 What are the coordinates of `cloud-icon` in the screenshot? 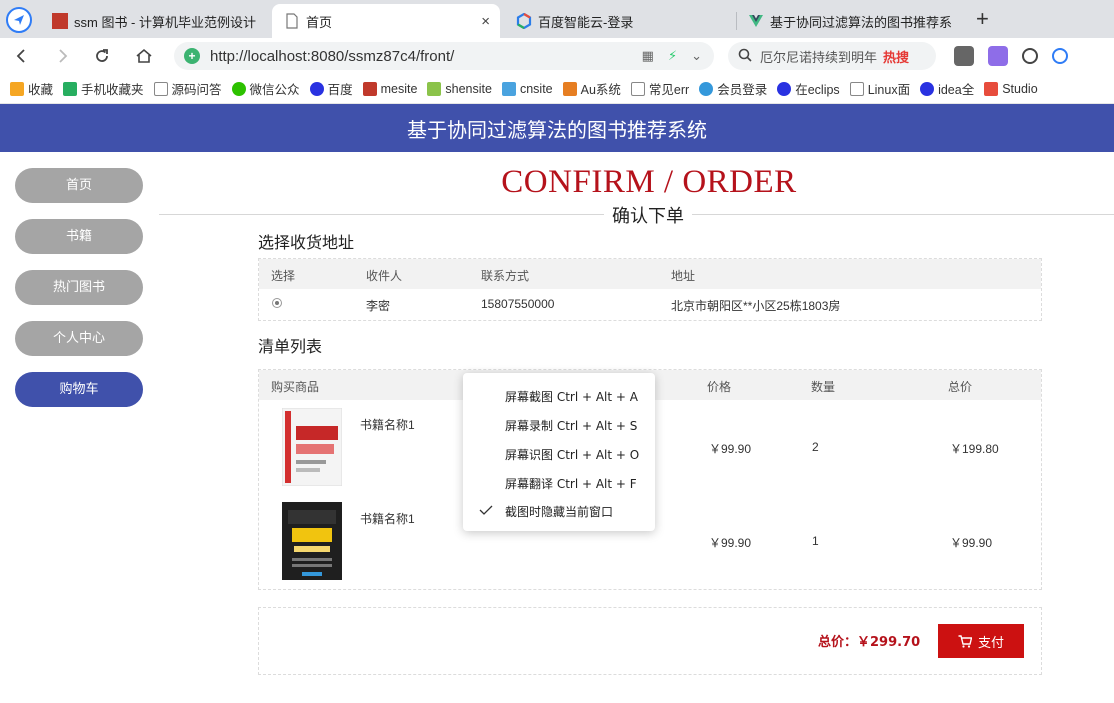 It's located at (706, 88).